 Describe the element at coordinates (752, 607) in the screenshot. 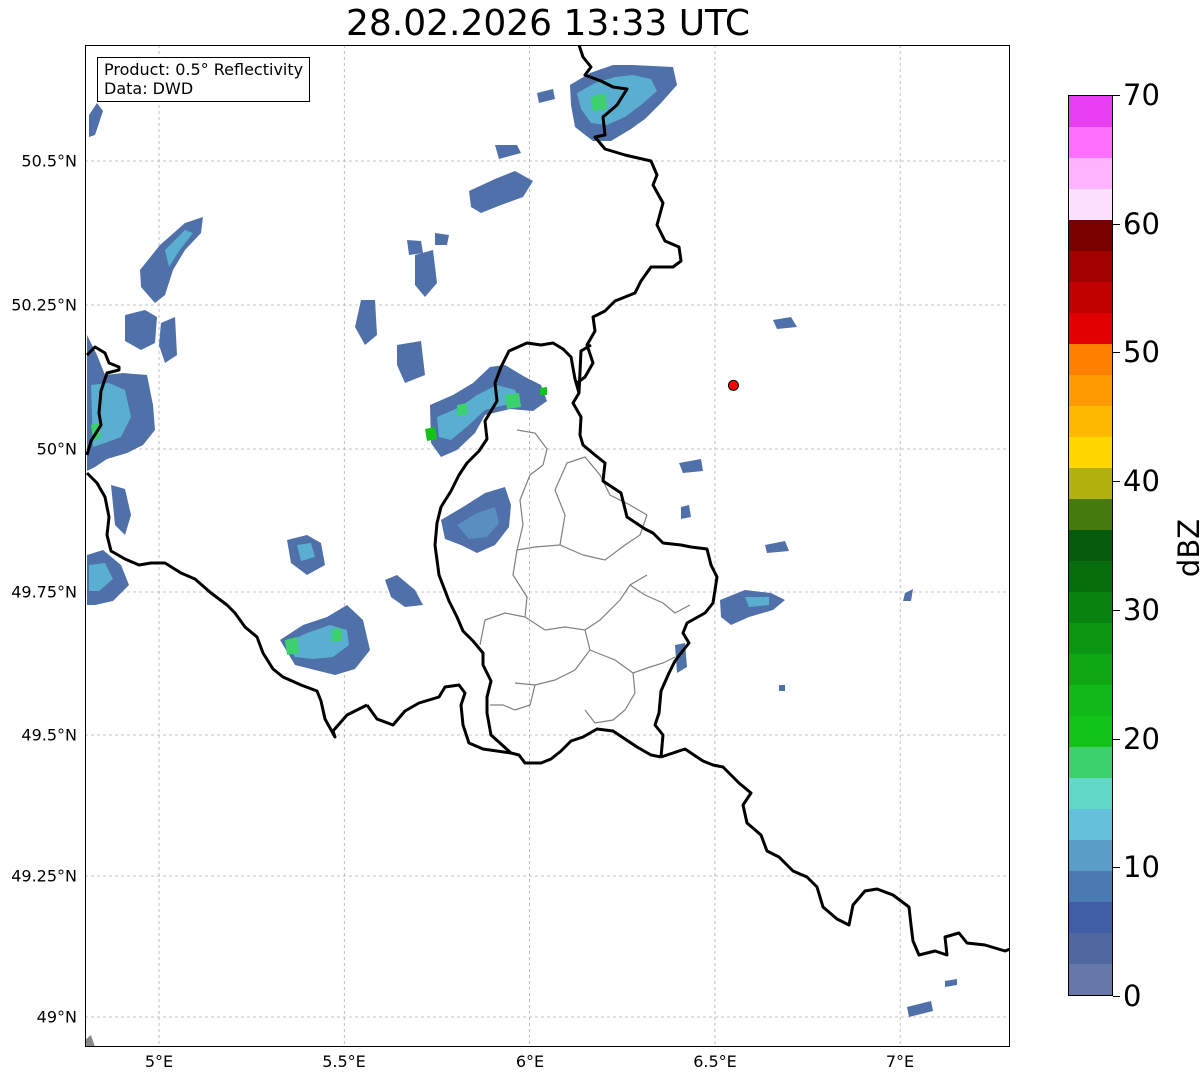

I see `echo-east1` at that location.